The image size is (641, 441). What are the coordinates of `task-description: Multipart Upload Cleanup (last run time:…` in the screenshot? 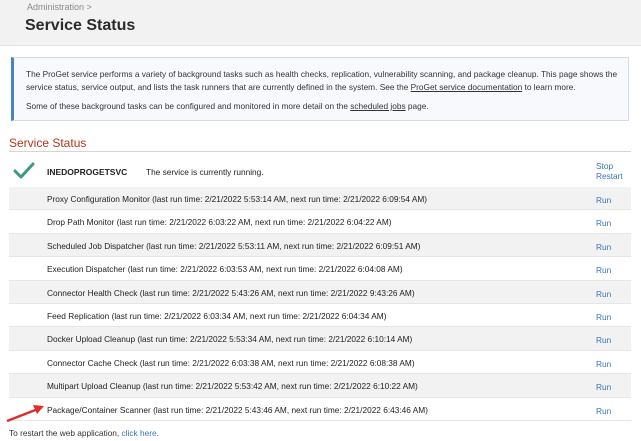 It's located at (232, 386).